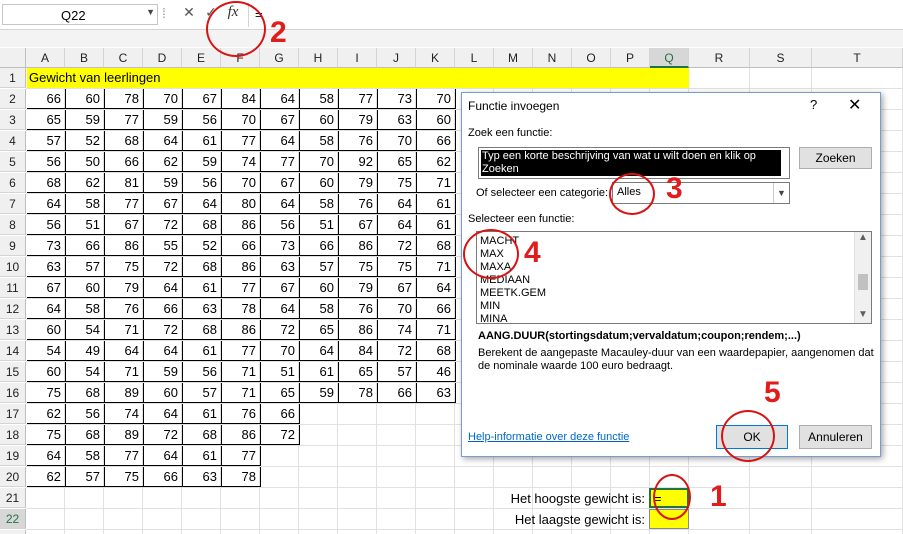 The width and height of the screenshot is (903, 534). What do you see at coordinates (13, 351) in the screenshot?
I see `row-header-14: 14` at bounding box center [13, 351].